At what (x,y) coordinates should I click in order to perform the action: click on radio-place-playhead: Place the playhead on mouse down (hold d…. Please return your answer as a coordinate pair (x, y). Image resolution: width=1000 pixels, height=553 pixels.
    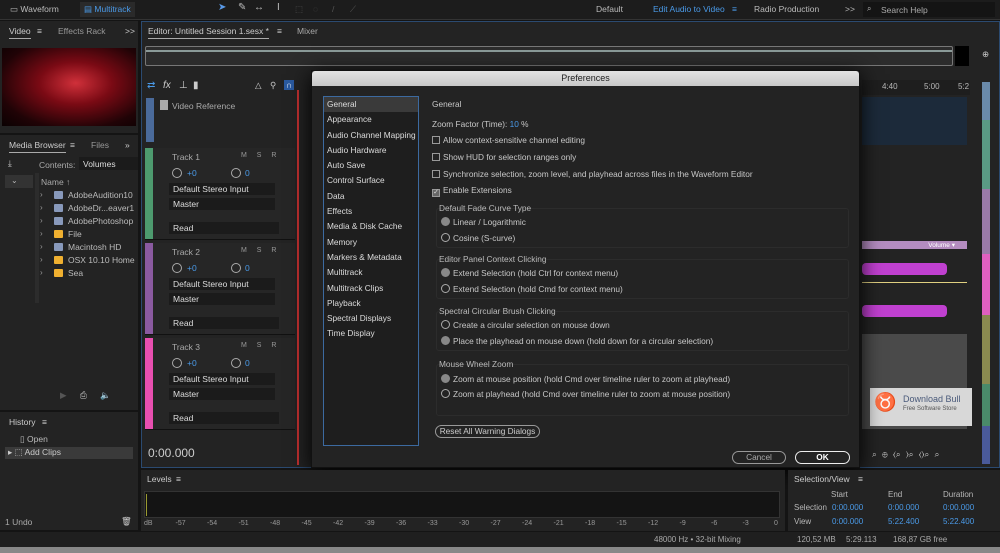
    Looking at the image, I should click on (577, 341).